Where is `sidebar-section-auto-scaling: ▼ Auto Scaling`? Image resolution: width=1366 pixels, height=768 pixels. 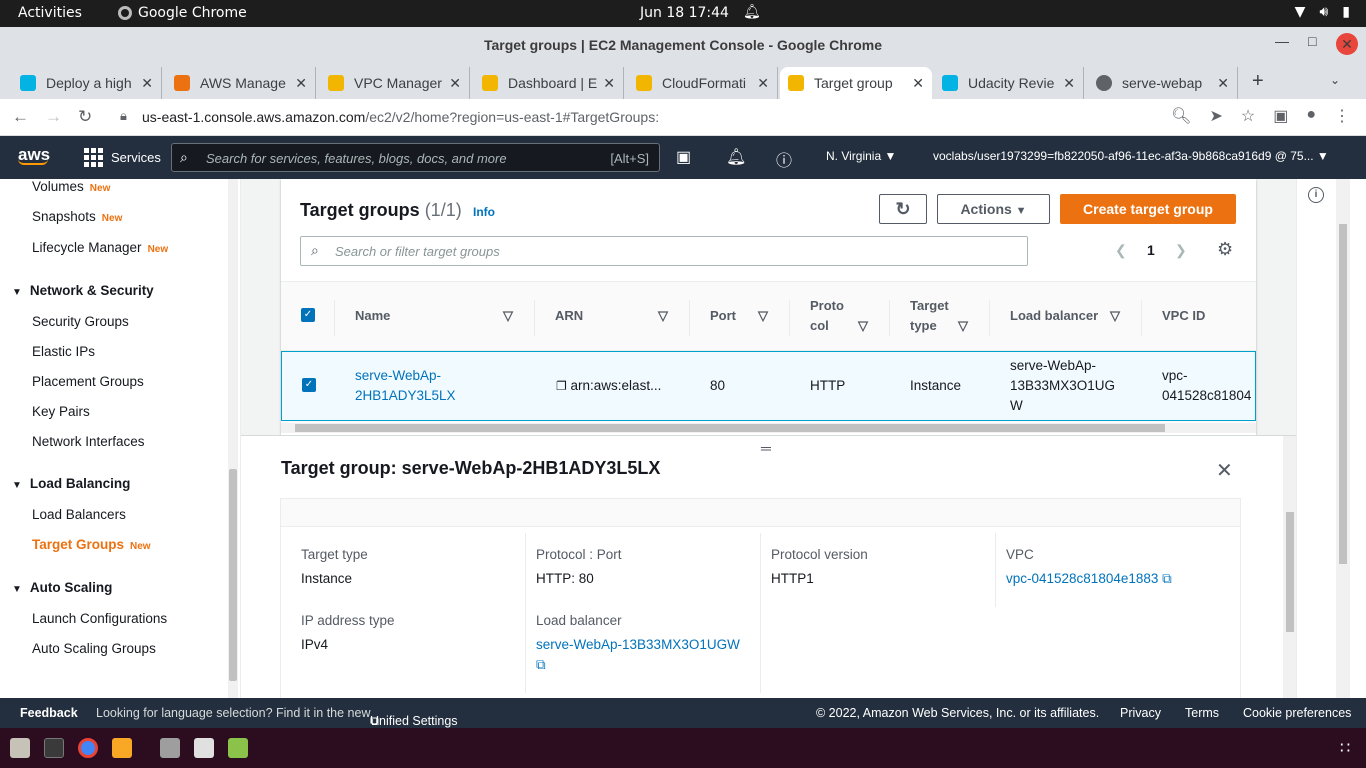 sidebar-section-auto-scaling: ▼ Auto Scaling is located at coordinates (62, 587).